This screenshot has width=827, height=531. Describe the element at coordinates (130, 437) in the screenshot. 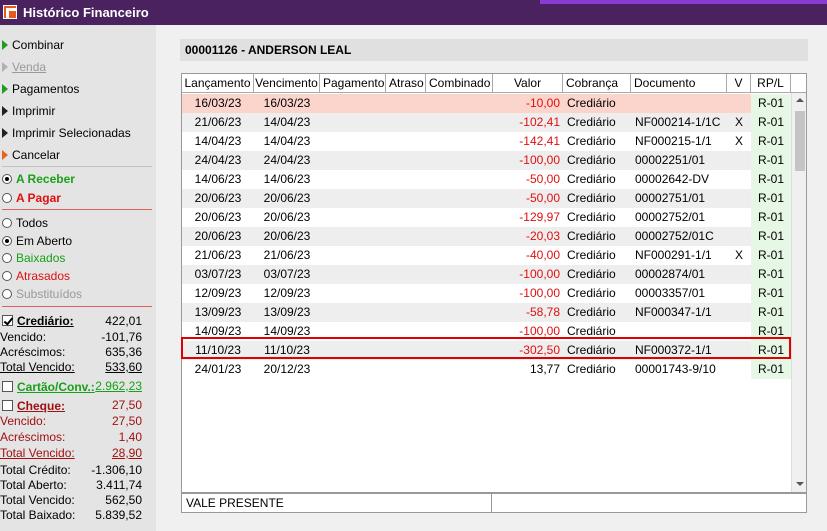

I see `cheque-acrescimos-value: 1,40` at that location.